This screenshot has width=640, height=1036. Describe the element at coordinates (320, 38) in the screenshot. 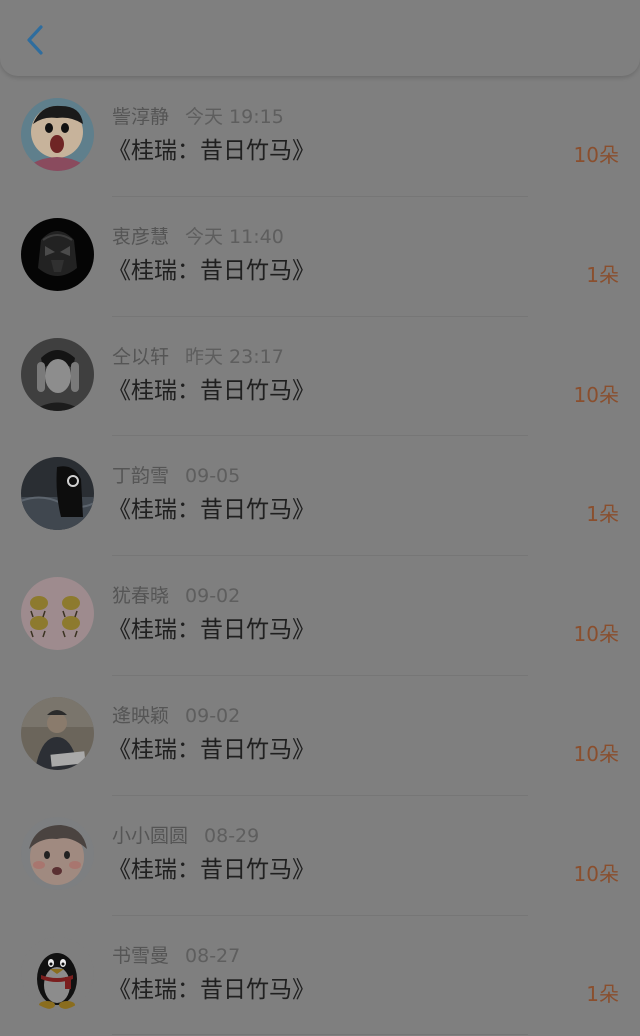

I see `top-bar` at that location.